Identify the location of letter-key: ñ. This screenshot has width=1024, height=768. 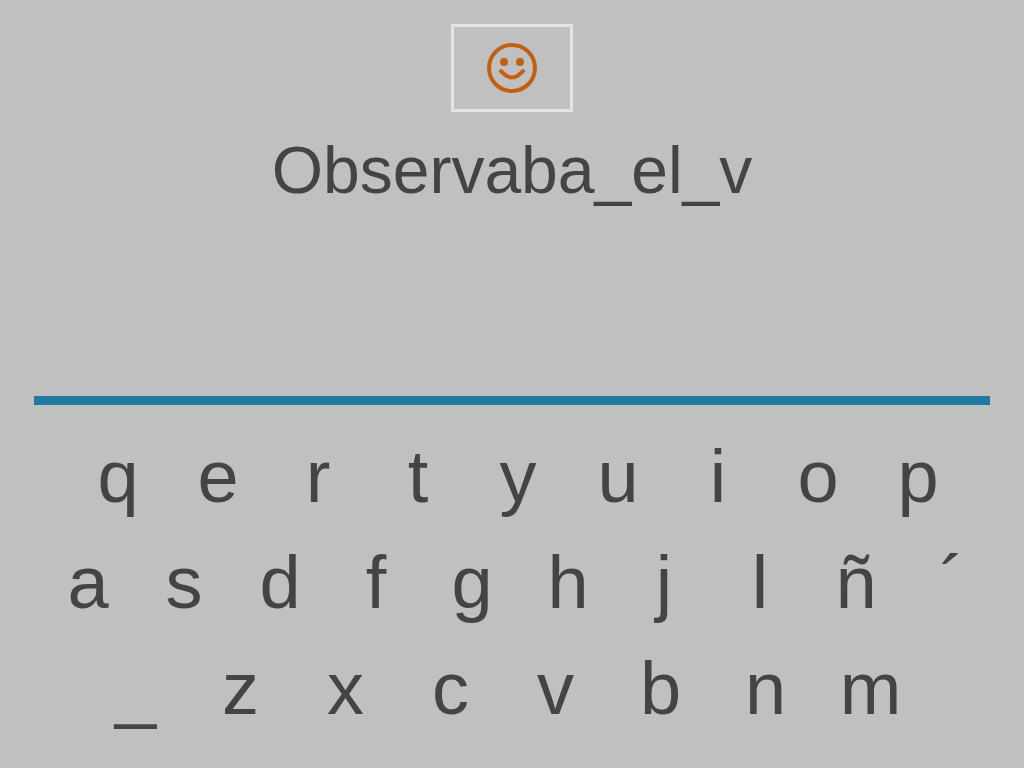
(856, 583).